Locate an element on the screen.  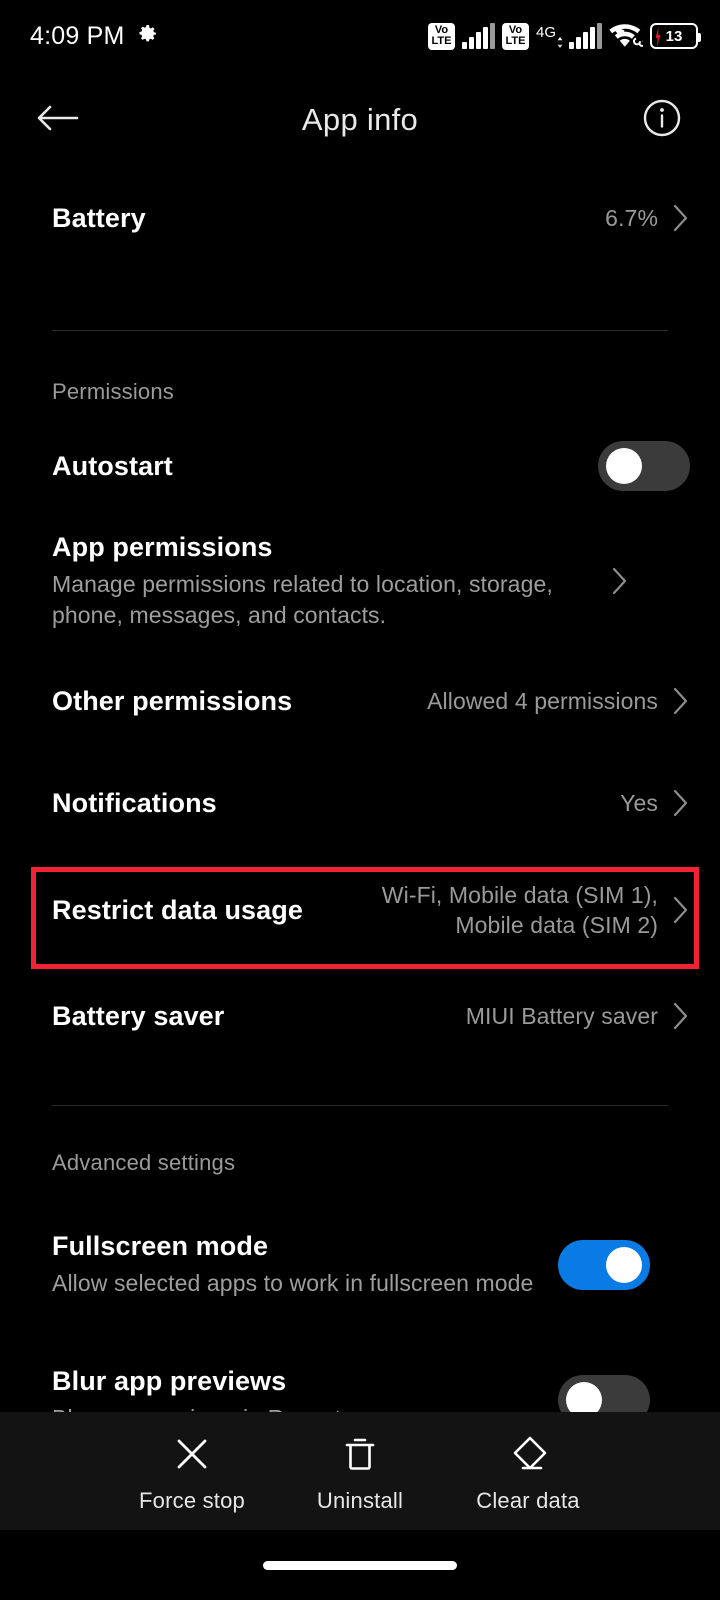
force-stop-button: Force stop is located at coordinates (192, 1474).